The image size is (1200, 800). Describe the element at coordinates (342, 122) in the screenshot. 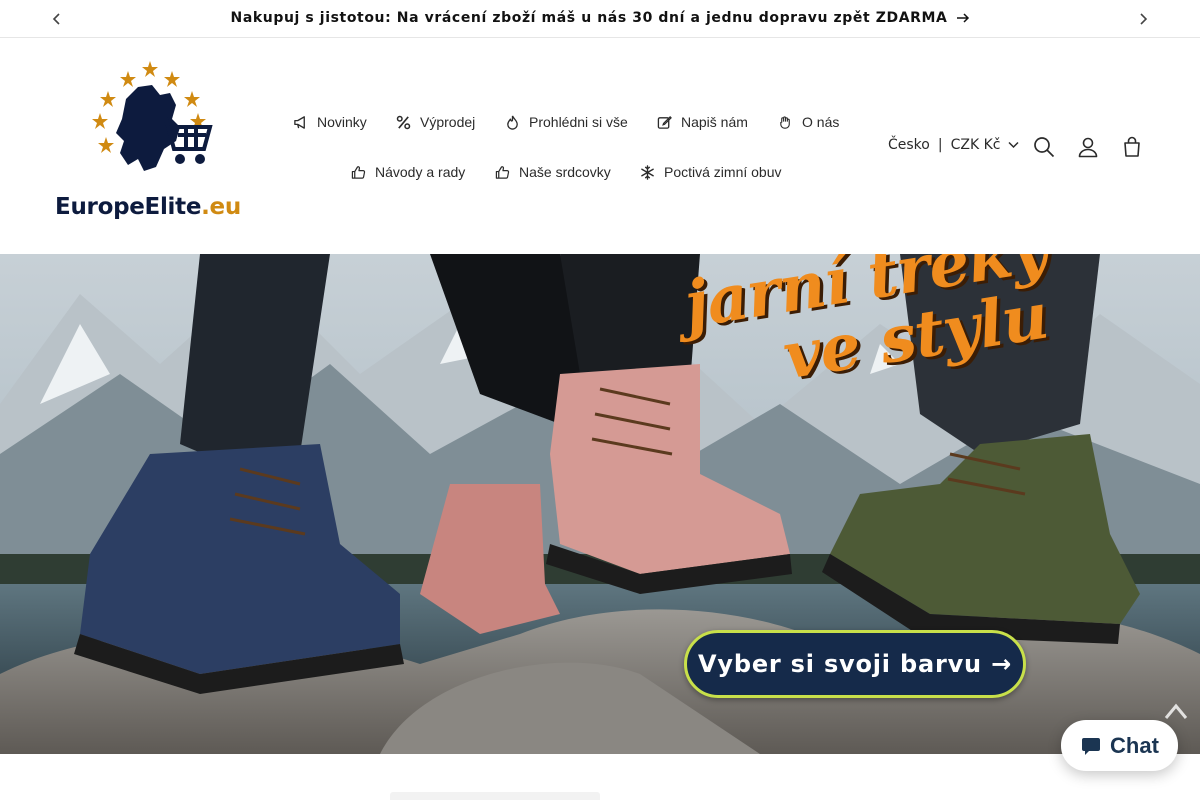

I see `nav-label: Novinky` at that location.